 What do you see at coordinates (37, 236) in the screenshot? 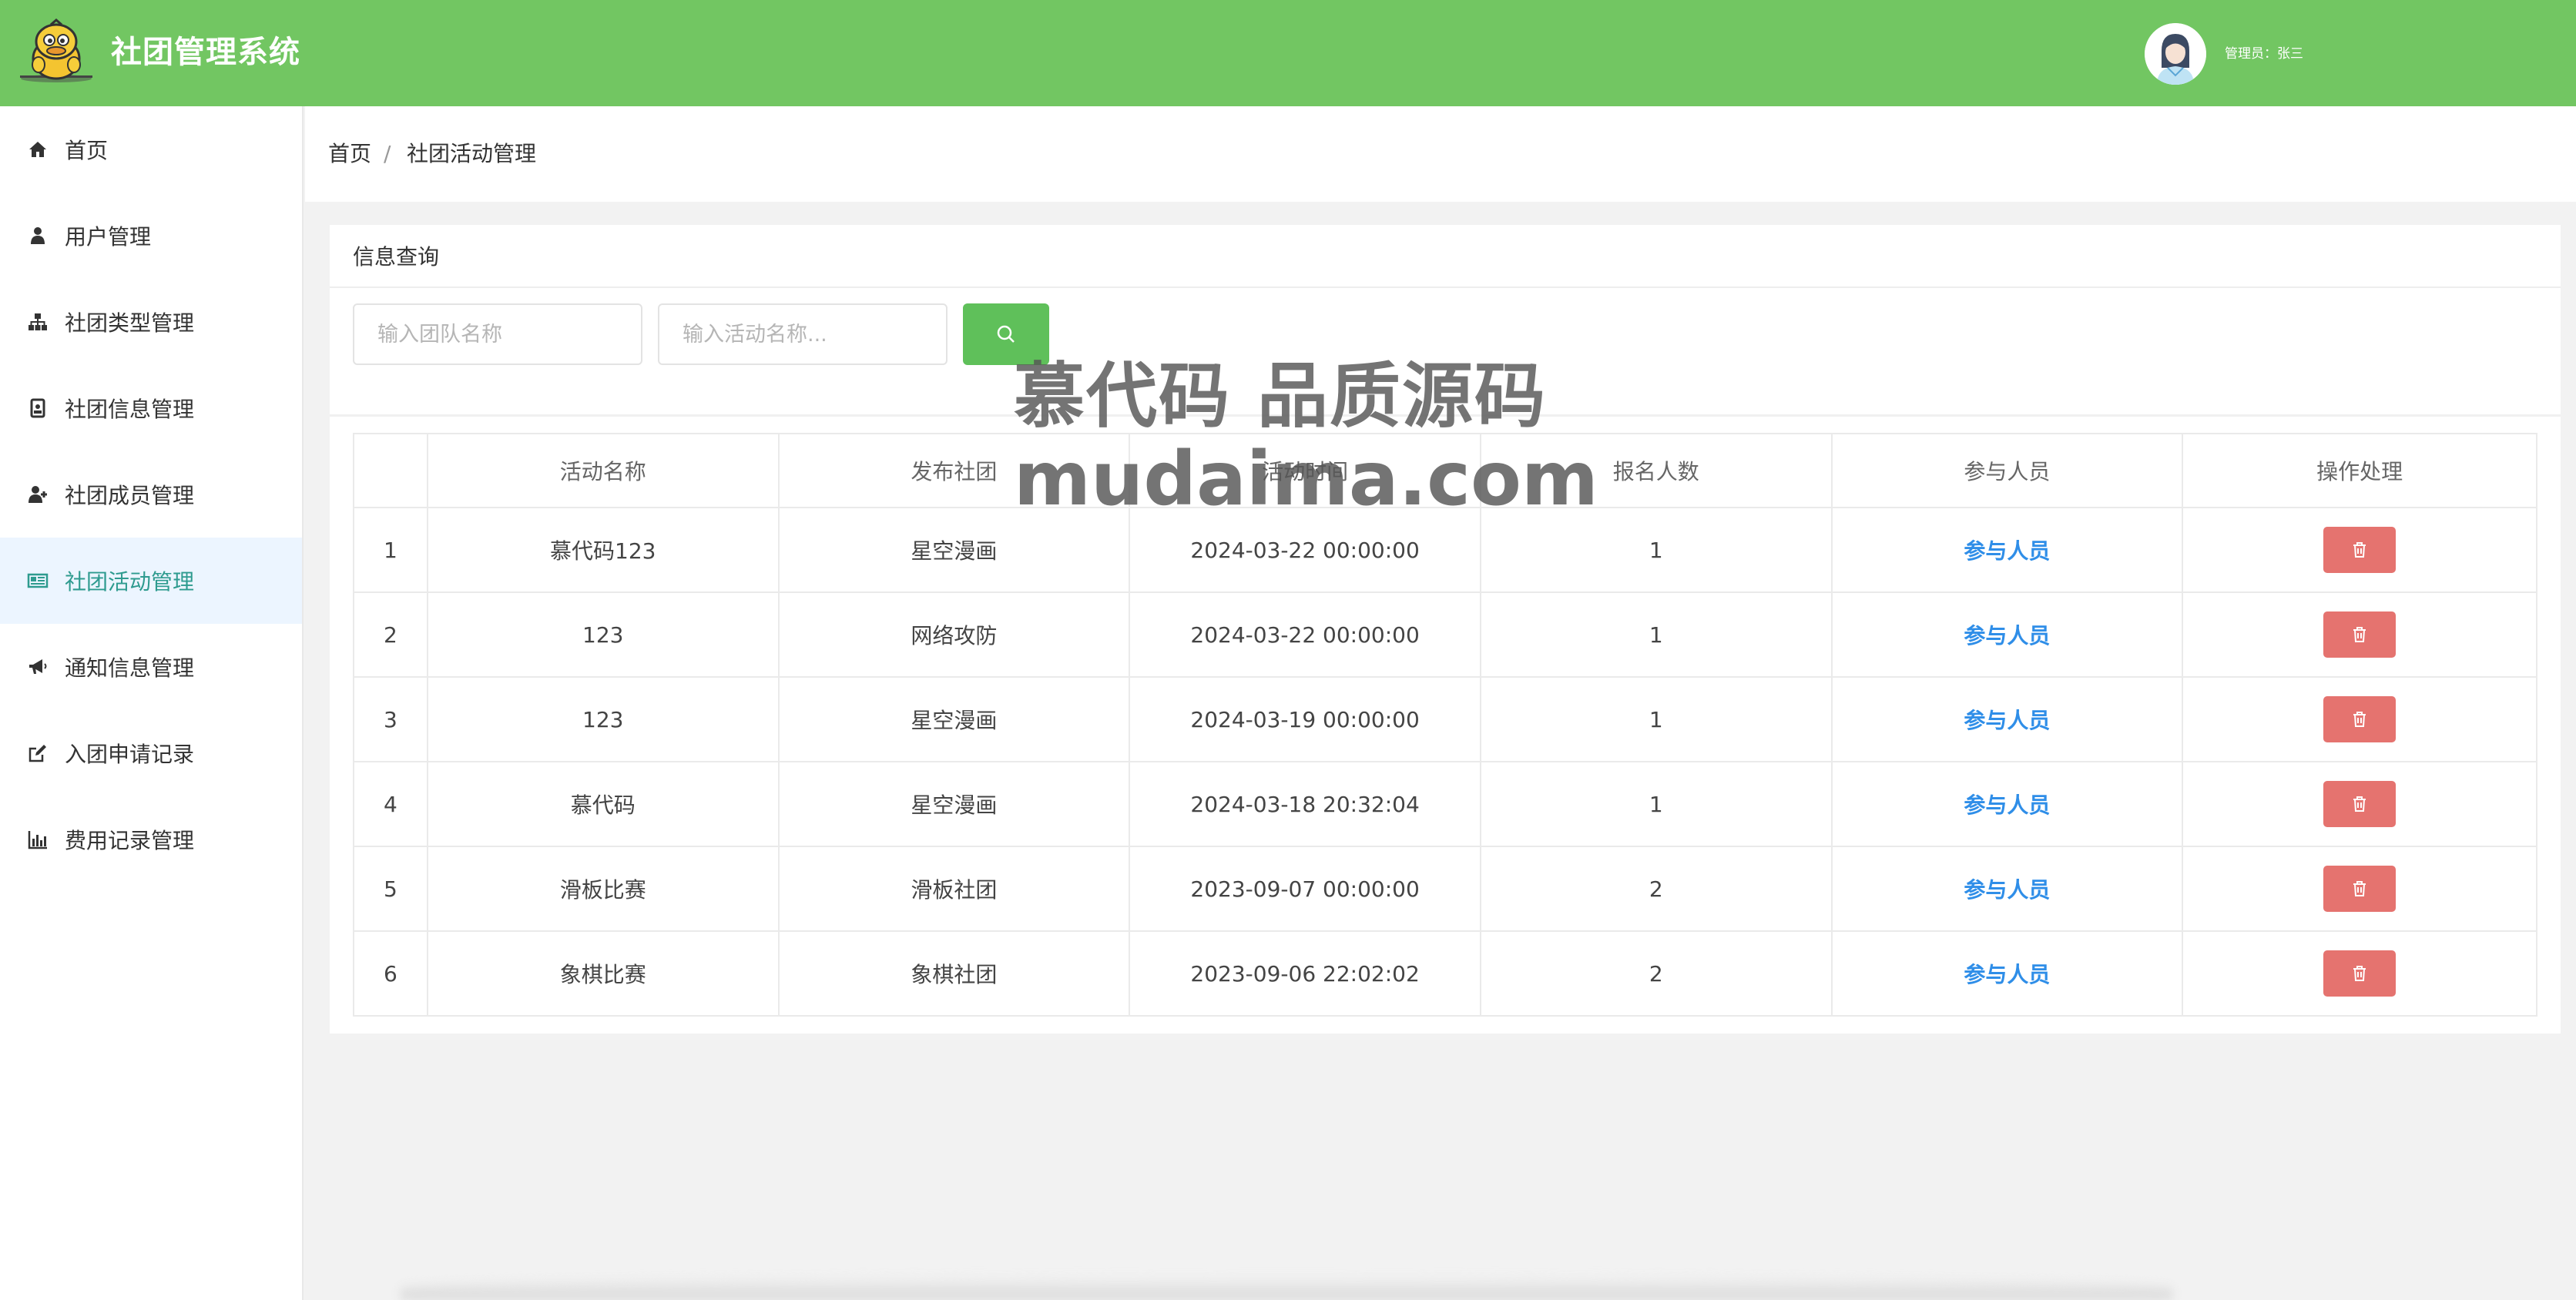
I see `user-icon` at bounding box center [37, 236].